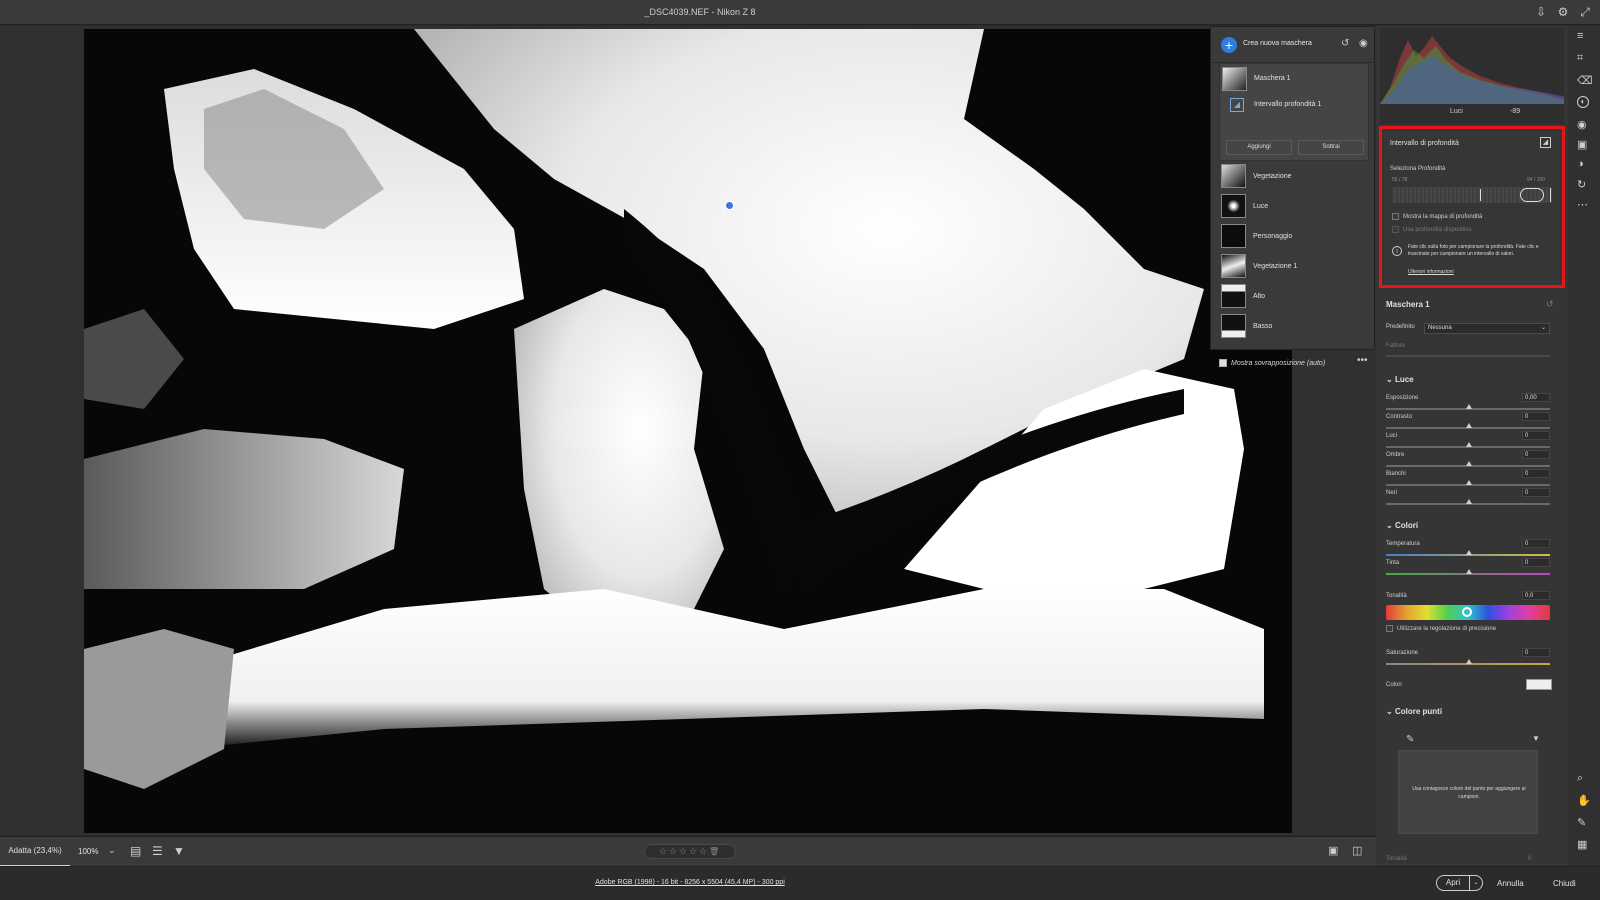 The width and height of the screenshot is (1600, 900). What do you see at coordinates (1400, 379) in the screenshot?
I see `light-section-title: ⌄ Luce` at bounding box center [1400, 379].